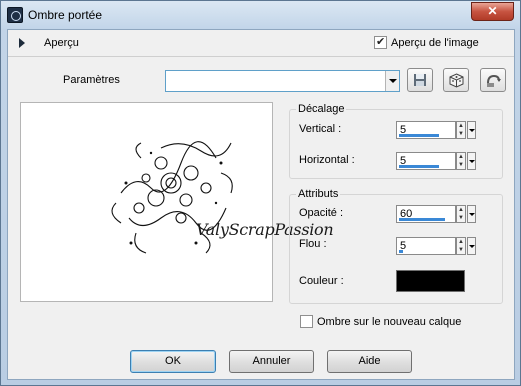  I want to click on horizontal-spinner: 5 ▲ ▼, so click(436, 161).